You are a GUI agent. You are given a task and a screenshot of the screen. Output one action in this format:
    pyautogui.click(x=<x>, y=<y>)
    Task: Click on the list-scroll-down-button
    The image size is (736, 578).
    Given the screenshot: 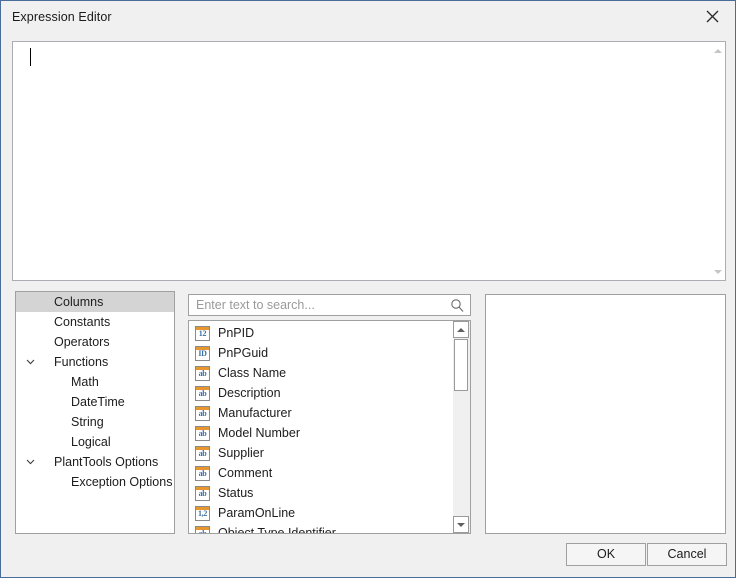 What is the action you would take?
    pyautogui.click(x=461, y=524)
    